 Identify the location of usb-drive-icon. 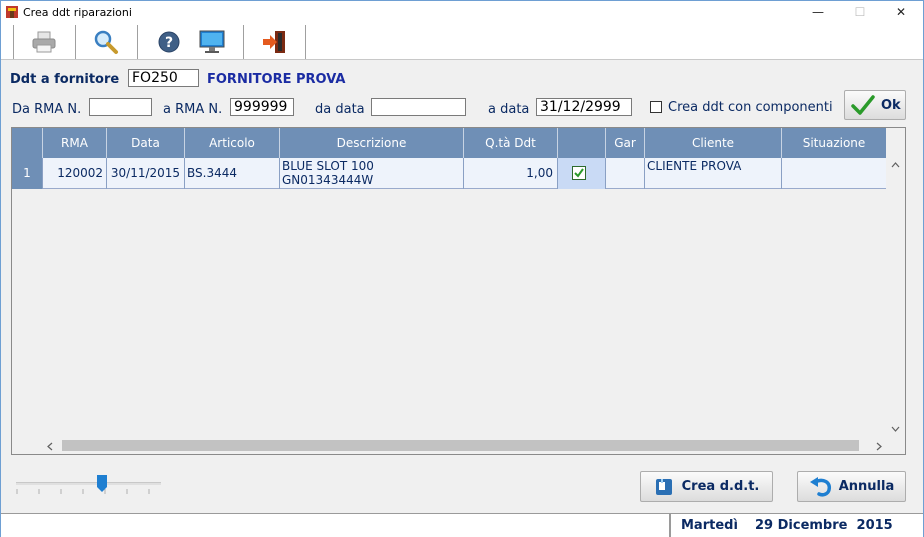
(663, 486).